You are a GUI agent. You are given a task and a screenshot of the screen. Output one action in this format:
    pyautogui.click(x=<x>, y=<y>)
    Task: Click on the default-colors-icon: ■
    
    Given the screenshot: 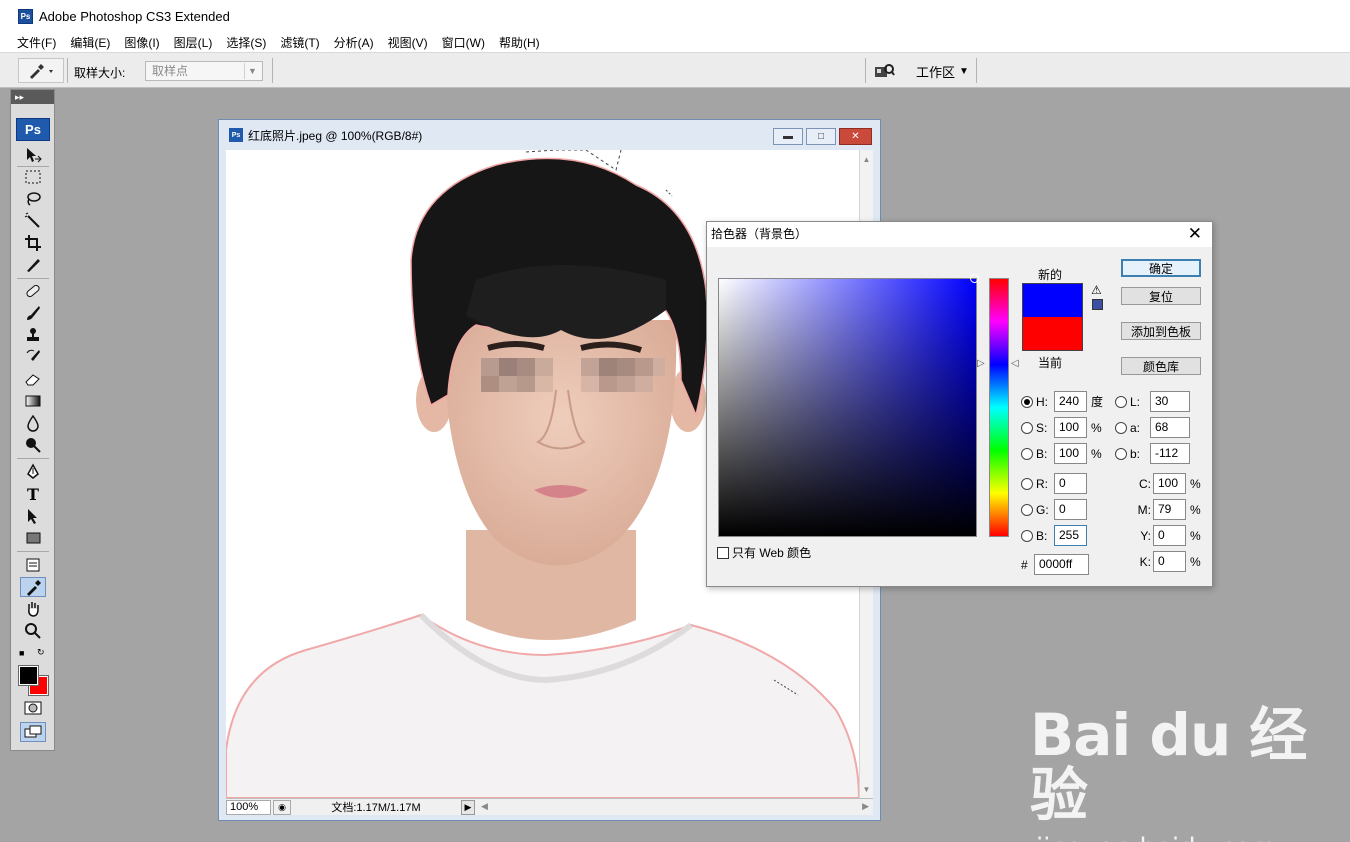 What is the action you would take?
    pyautogui.click(x=21, y=653)
    